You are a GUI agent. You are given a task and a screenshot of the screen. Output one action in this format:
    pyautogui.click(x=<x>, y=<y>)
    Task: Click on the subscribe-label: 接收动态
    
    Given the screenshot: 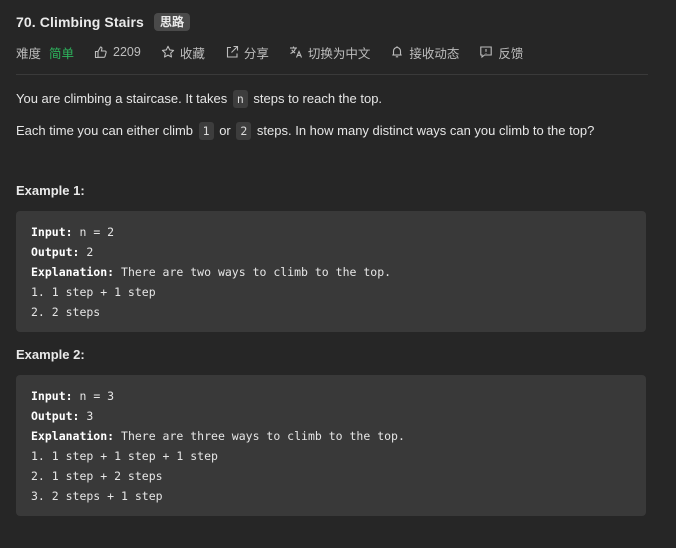 What is the action you would take?
    pyautogui.click(x=434, y=53)
    